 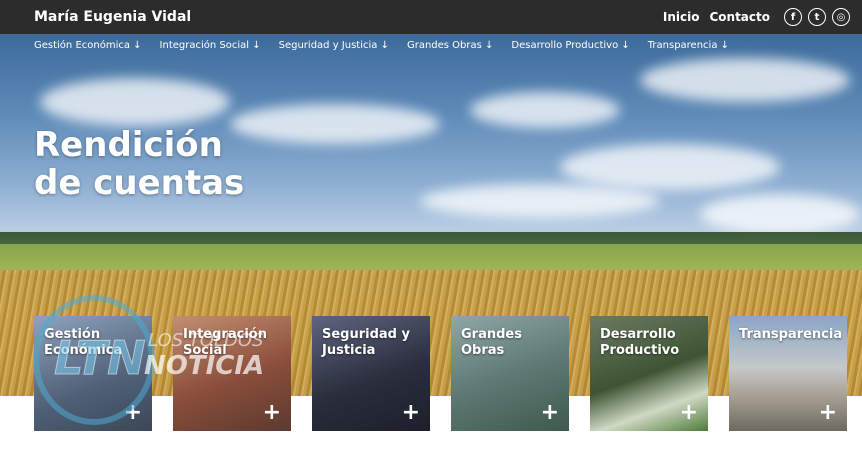 I want to click on card-title-line2: Económica, so click(x=83, y=350).